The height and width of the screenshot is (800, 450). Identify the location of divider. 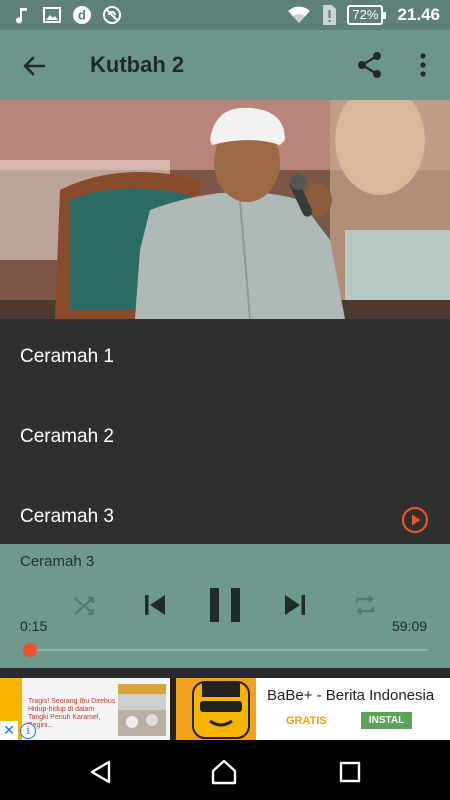
(225, 673).